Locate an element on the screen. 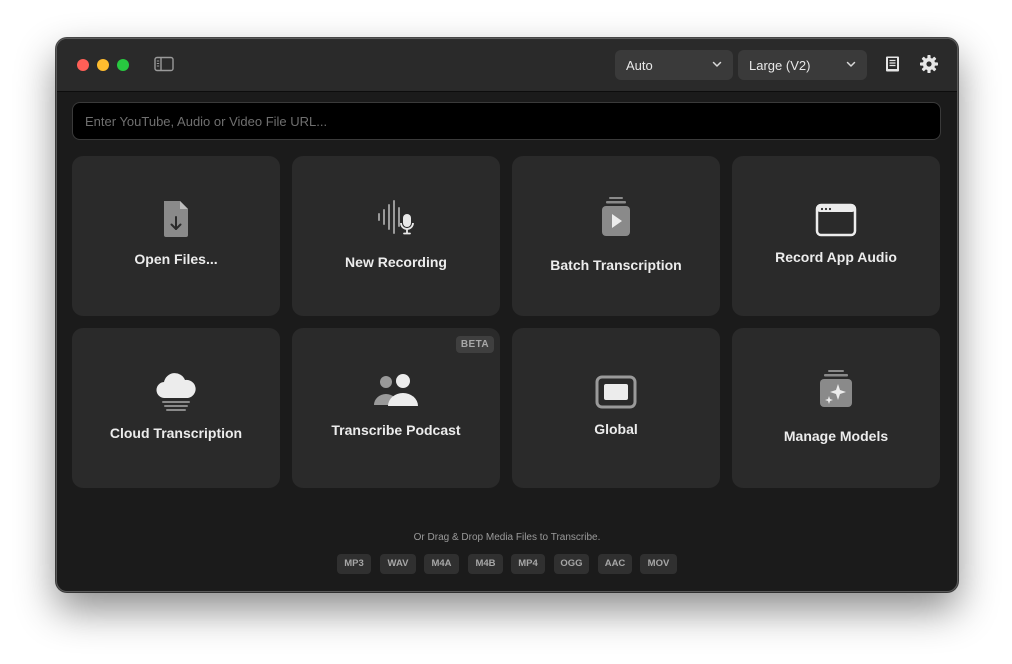 The height and width of the screenshot is (664, 1012). card-label: Global is located at coordinates (616, 429).